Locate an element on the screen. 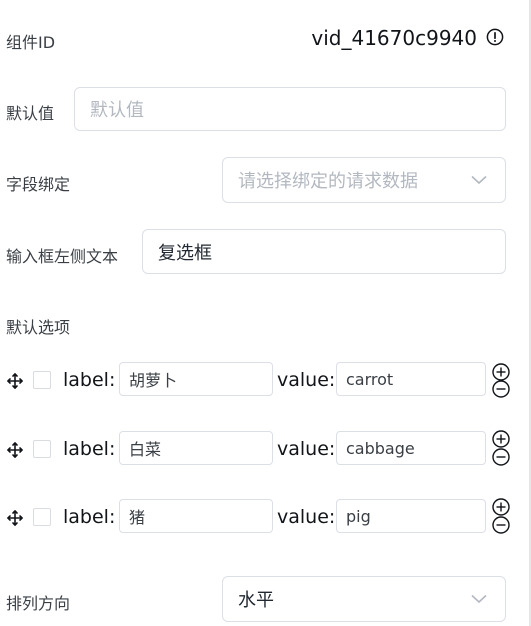 The width and height of the screenshot is (531, 626). option-label-value: 白菜 is located at coordinates (145, 449).